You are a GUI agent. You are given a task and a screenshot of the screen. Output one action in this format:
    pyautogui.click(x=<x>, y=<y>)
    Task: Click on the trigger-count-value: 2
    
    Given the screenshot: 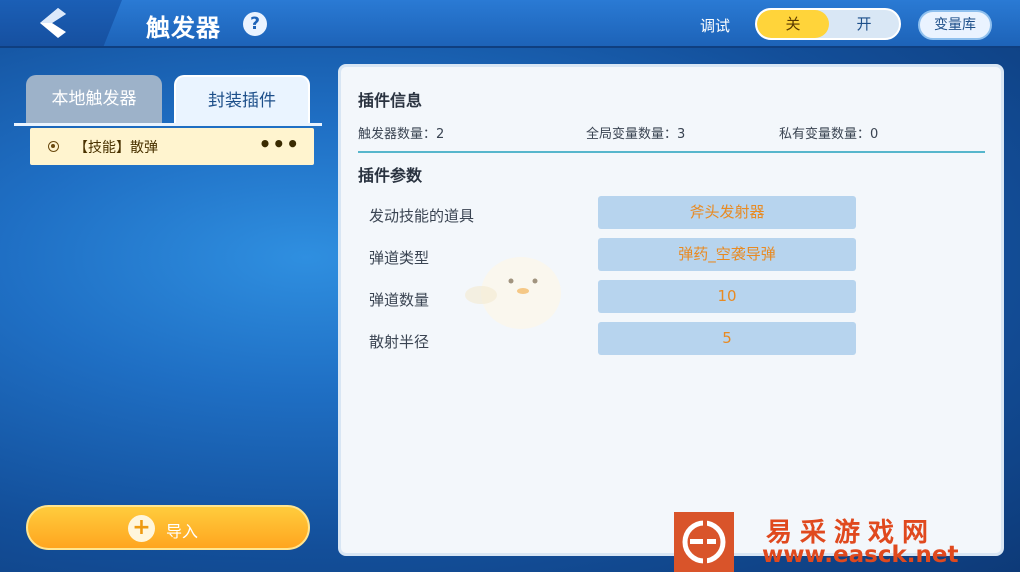 What is the action you would take?
    pyautogui.click(x=440, y=134)
    